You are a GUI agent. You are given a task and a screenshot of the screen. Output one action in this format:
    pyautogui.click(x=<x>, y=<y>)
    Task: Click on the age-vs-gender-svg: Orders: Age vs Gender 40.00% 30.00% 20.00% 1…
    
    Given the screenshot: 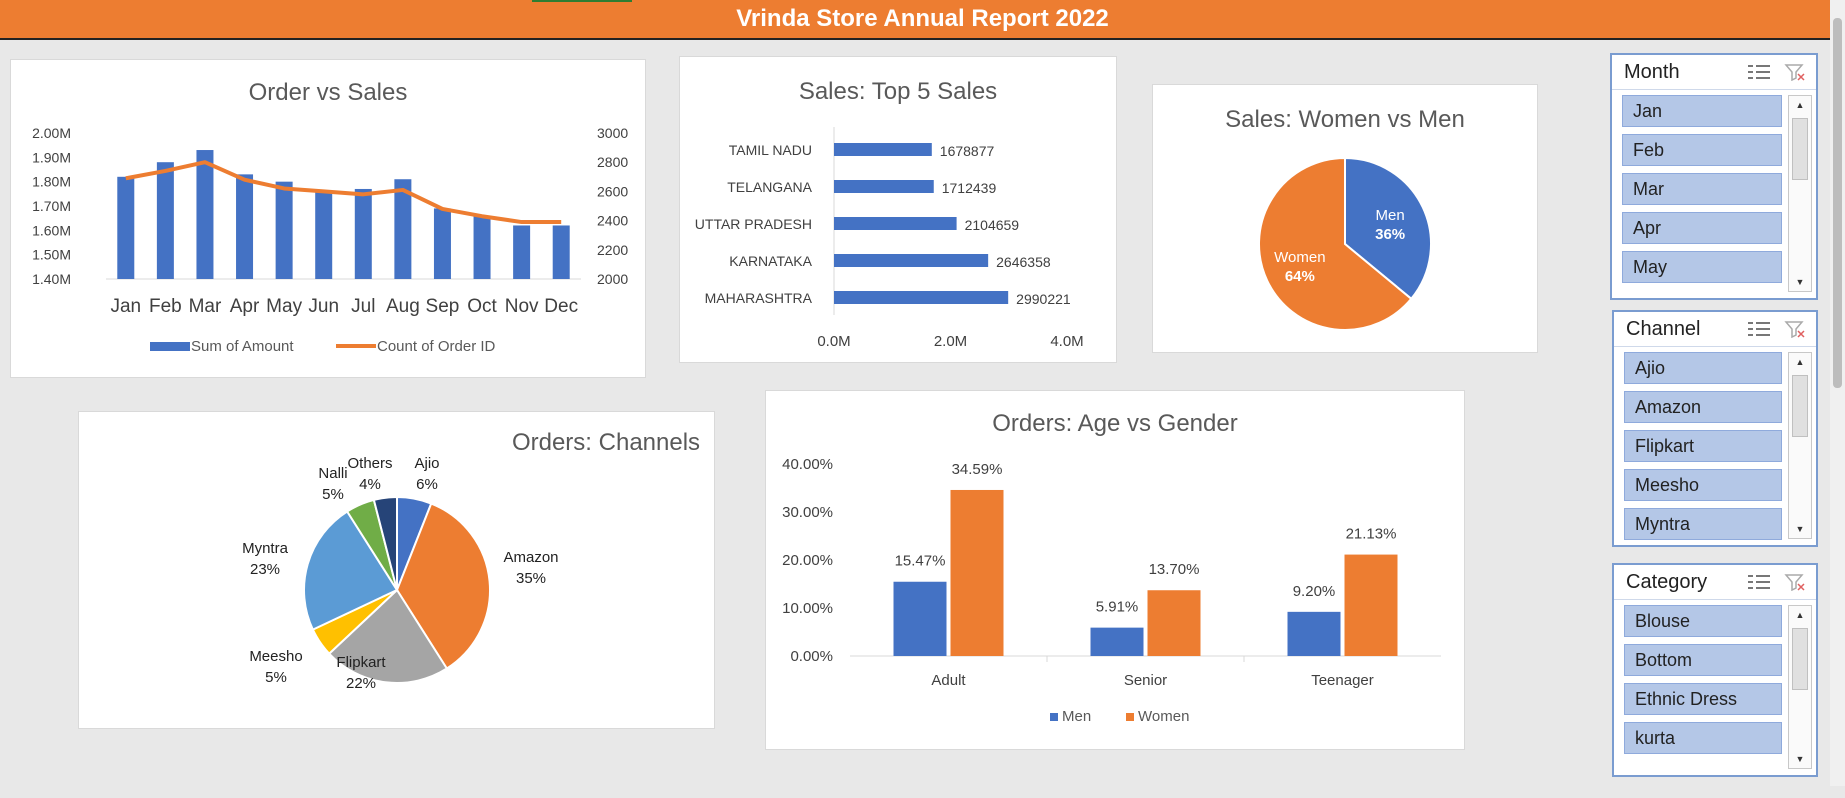 What is the action you would take?
    pyautogui.click(x=1111, y=567)
    